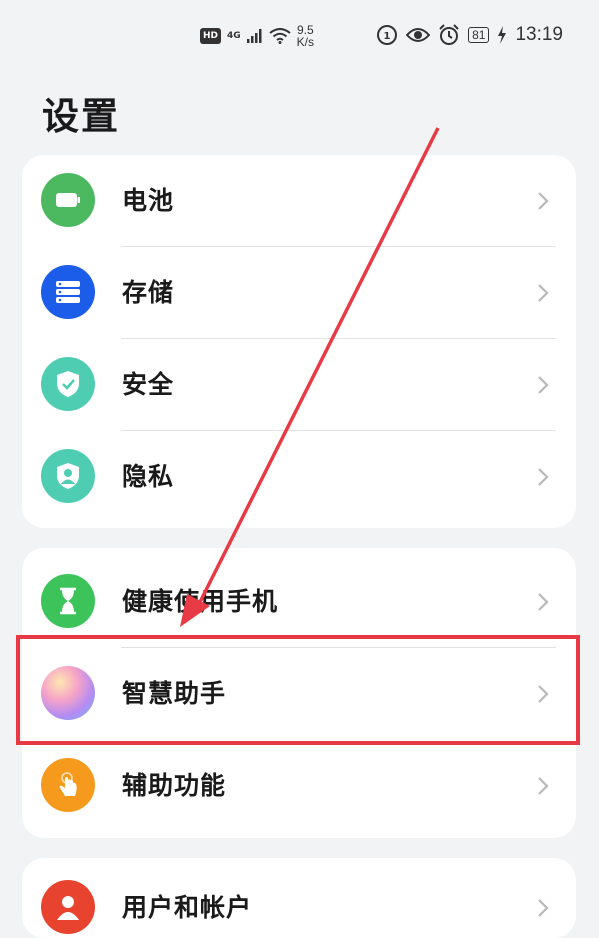 The height and width of the screenshot is (938, 599). Describe the element at coordinates (211, 36) in the screenshot. I see `hd-badge: HD` at that location.